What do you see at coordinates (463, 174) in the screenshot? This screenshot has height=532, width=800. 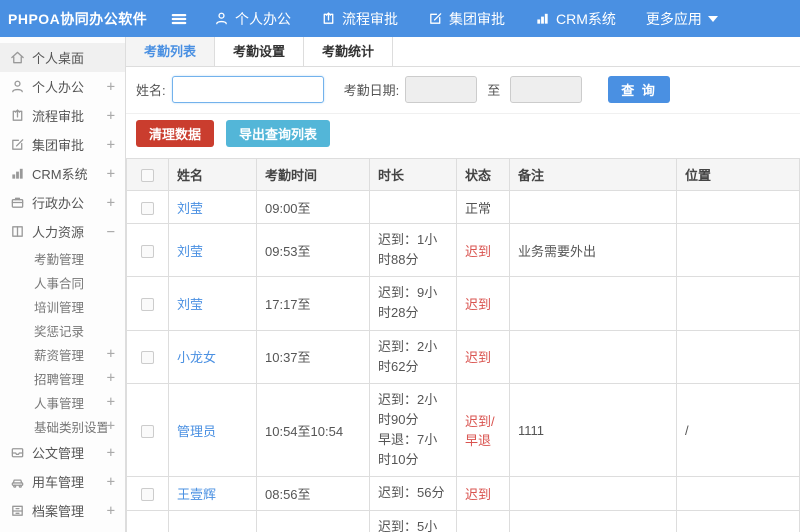 I see `table-header-row: 姓名 考勤时间 时长 状态 备注 位置` at bounding box center [463, 174].